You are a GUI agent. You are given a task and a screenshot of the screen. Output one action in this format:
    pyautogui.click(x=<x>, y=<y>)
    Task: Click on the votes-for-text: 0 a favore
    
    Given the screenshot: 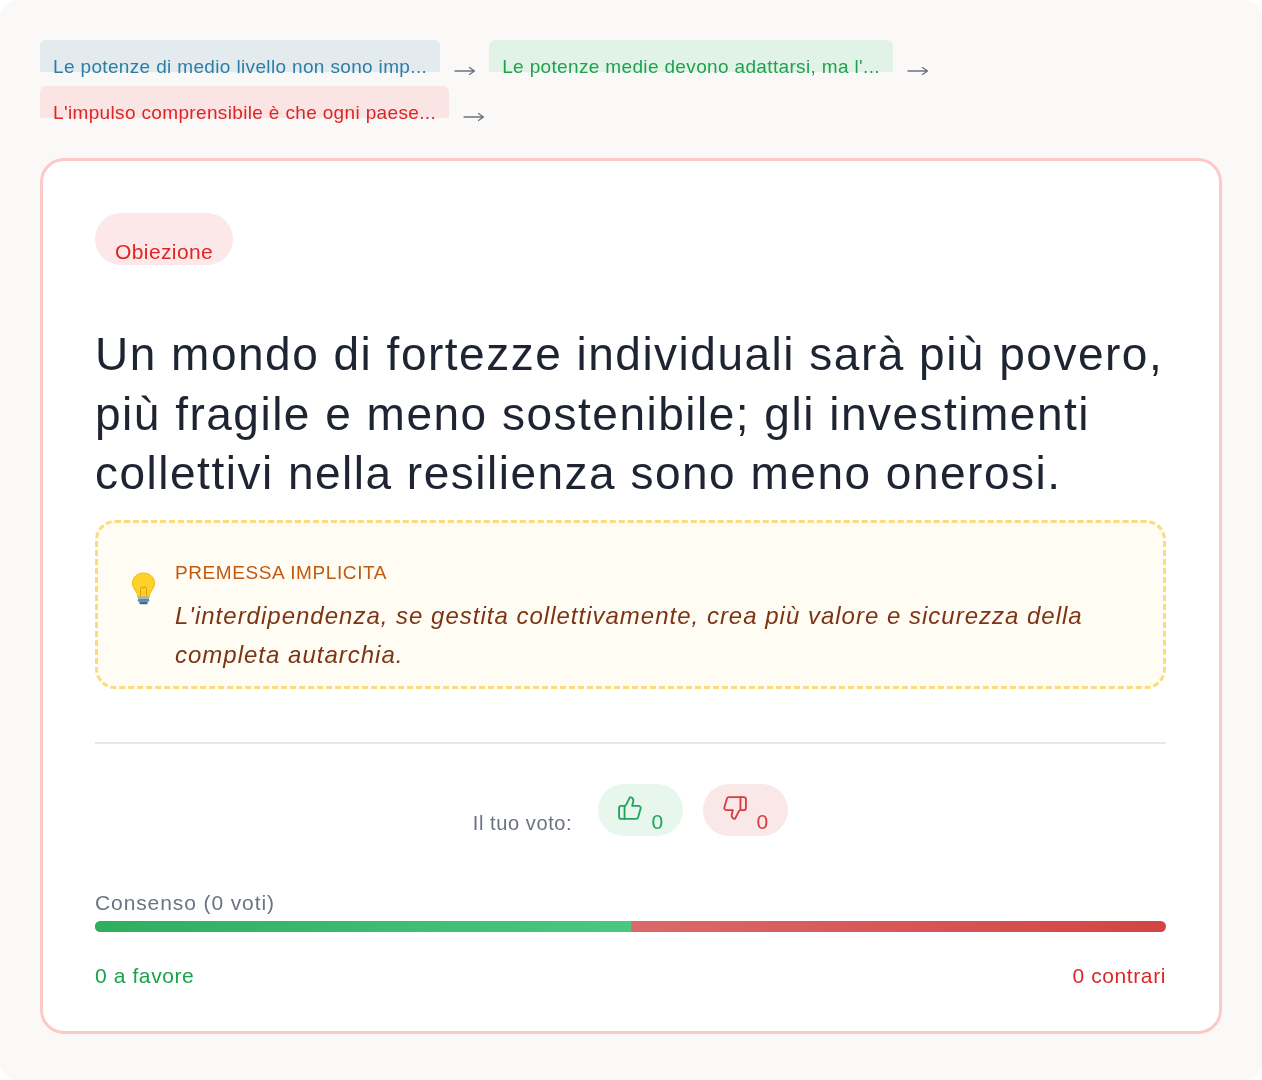 What is the action you would take?
    pyautogui.click(x=145, y=975)
    